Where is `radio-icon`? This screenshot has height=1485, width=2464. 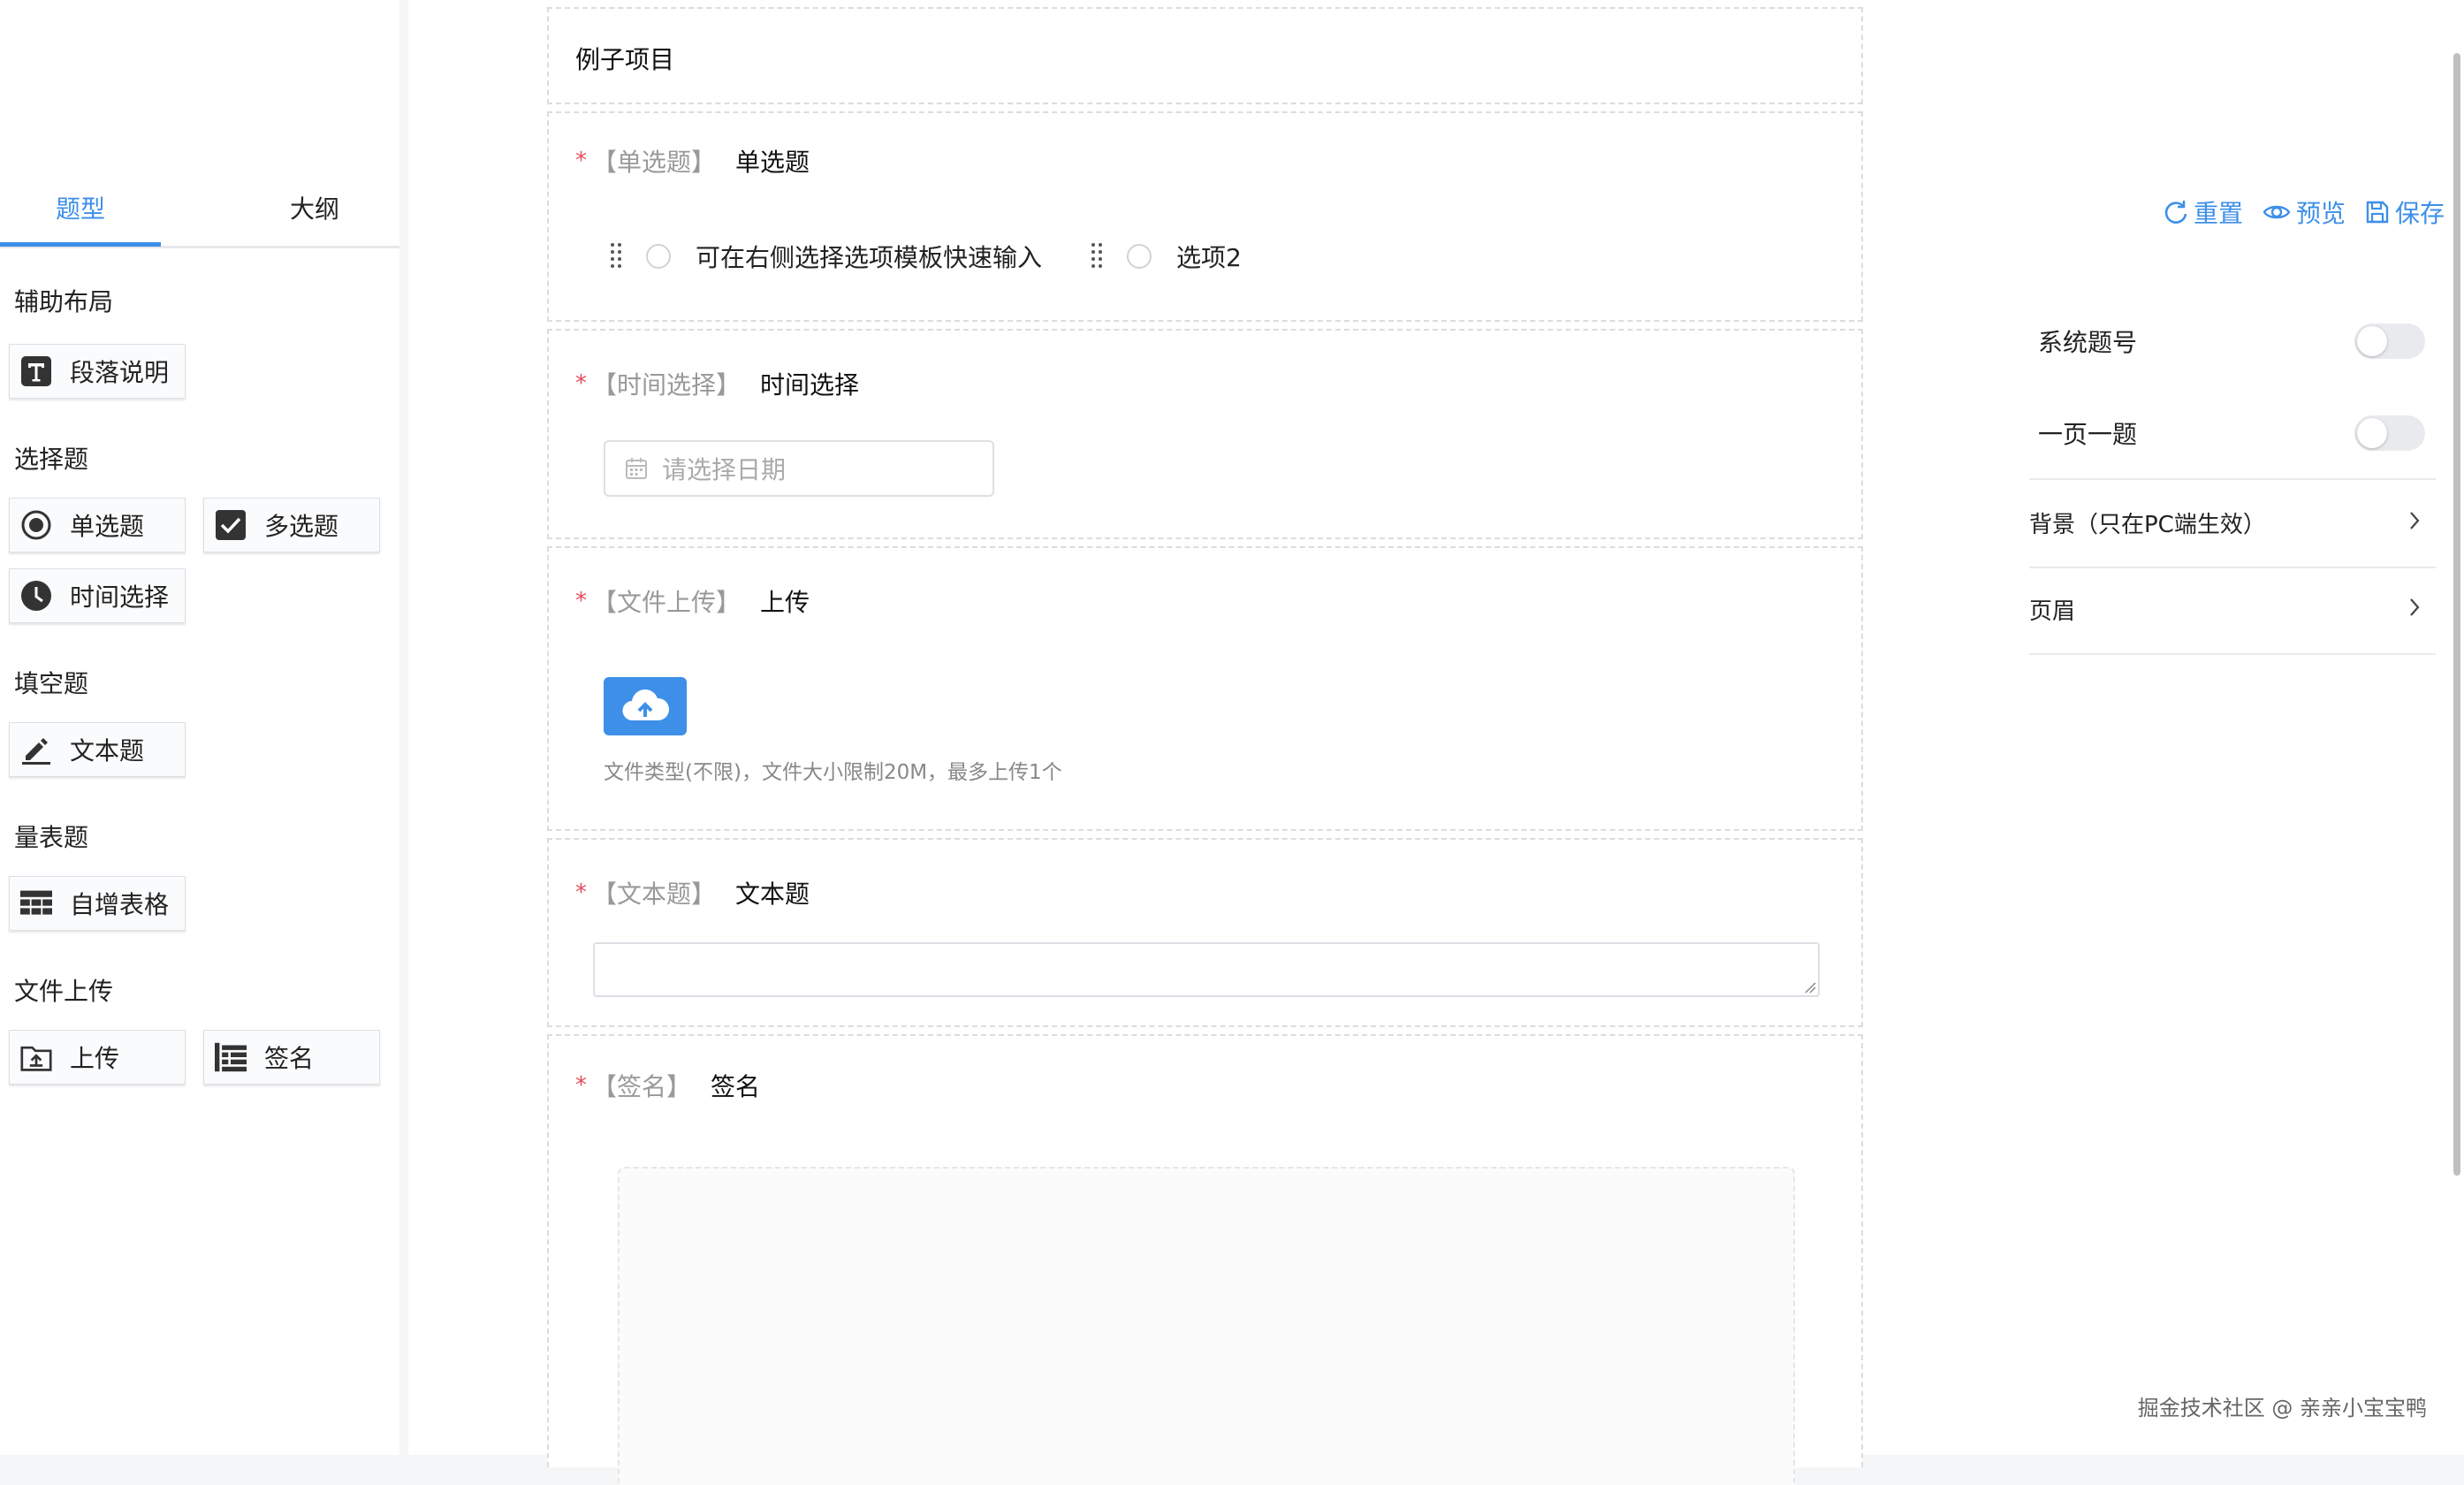
radio-icon is located at coordinates (36, 525).